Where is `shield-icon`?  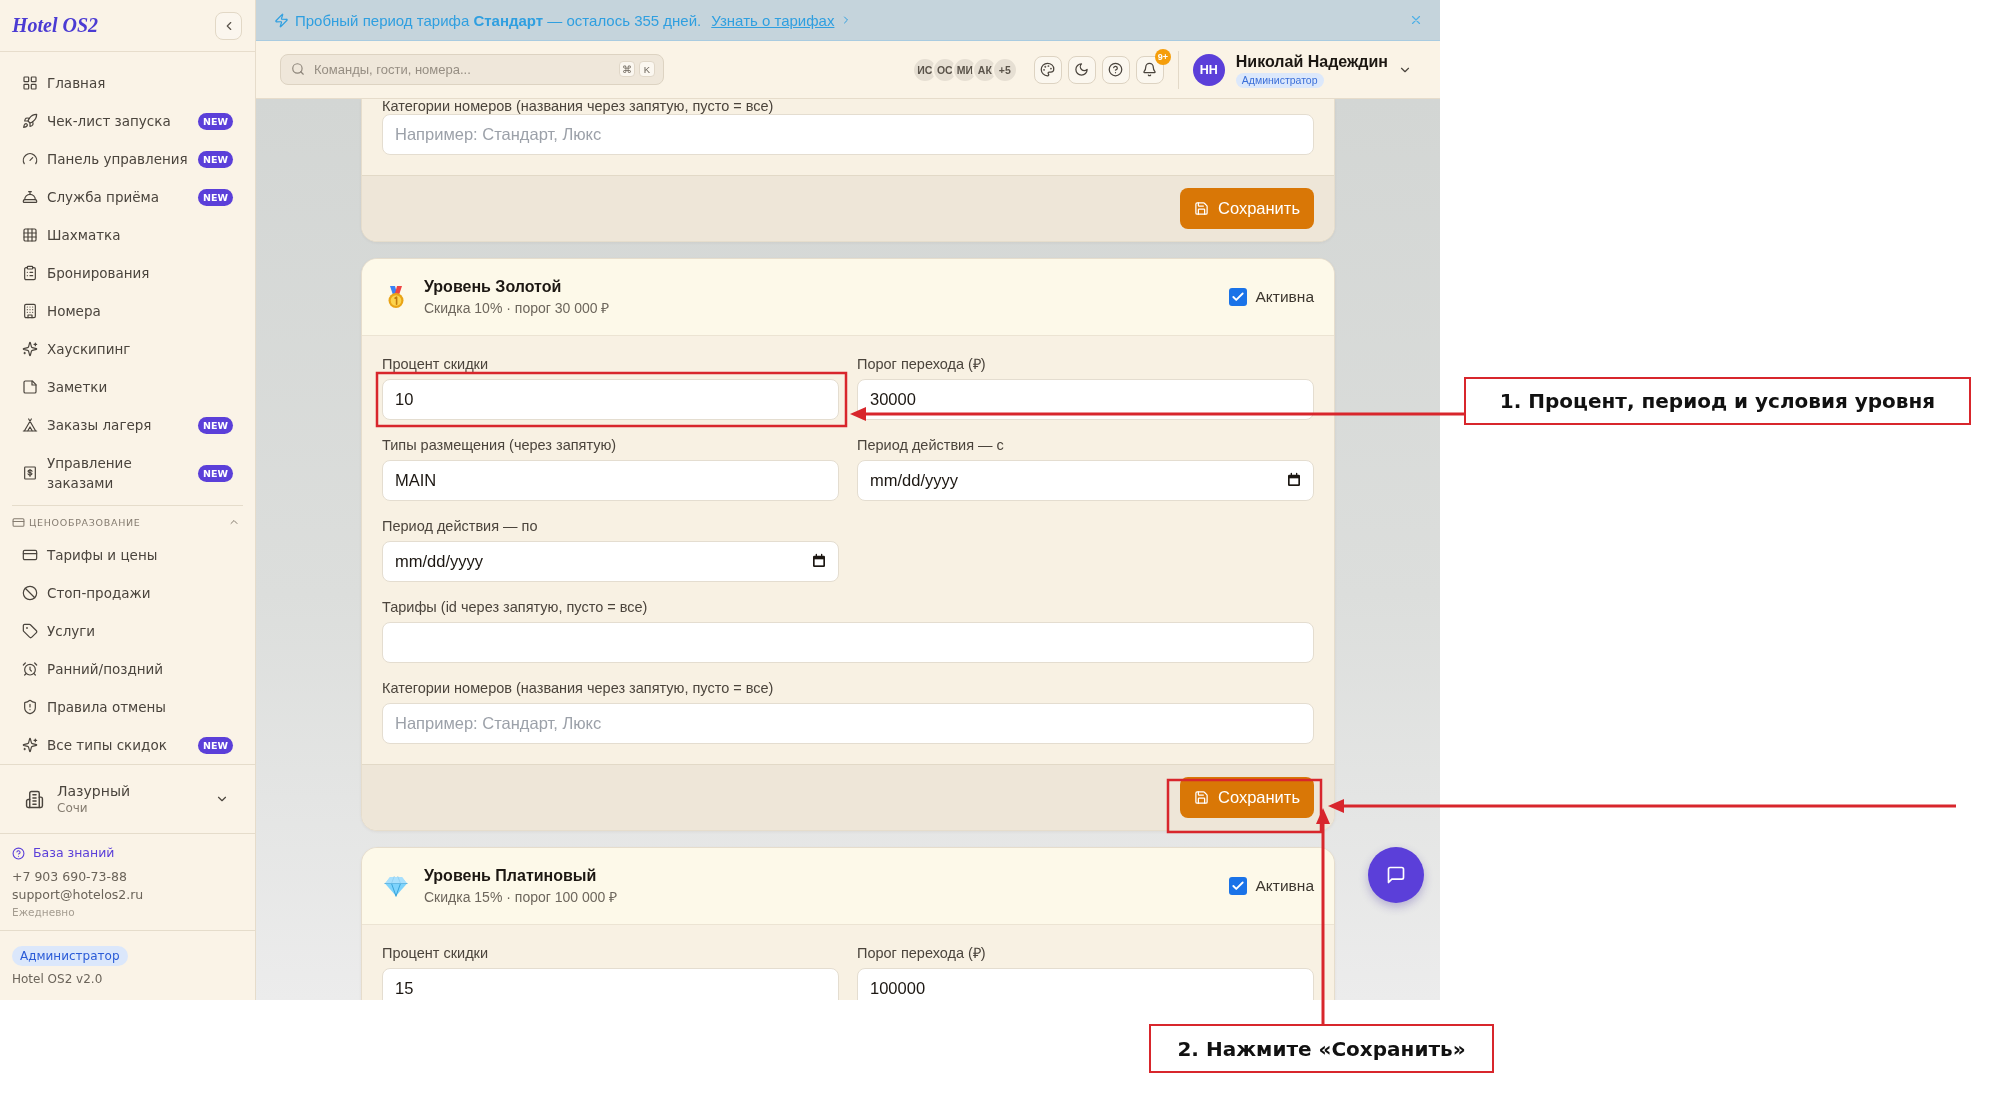 shield-icon is located at coordinates (30, 707).